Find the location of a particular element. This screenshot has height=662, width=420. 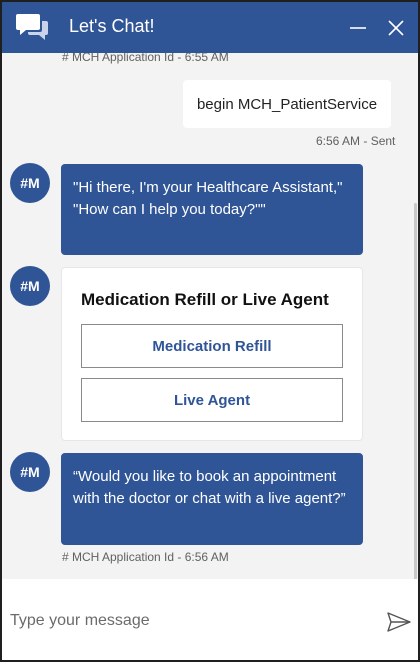

card-title: Medication Refill or Live Agent is located at coordinates (205, 299).